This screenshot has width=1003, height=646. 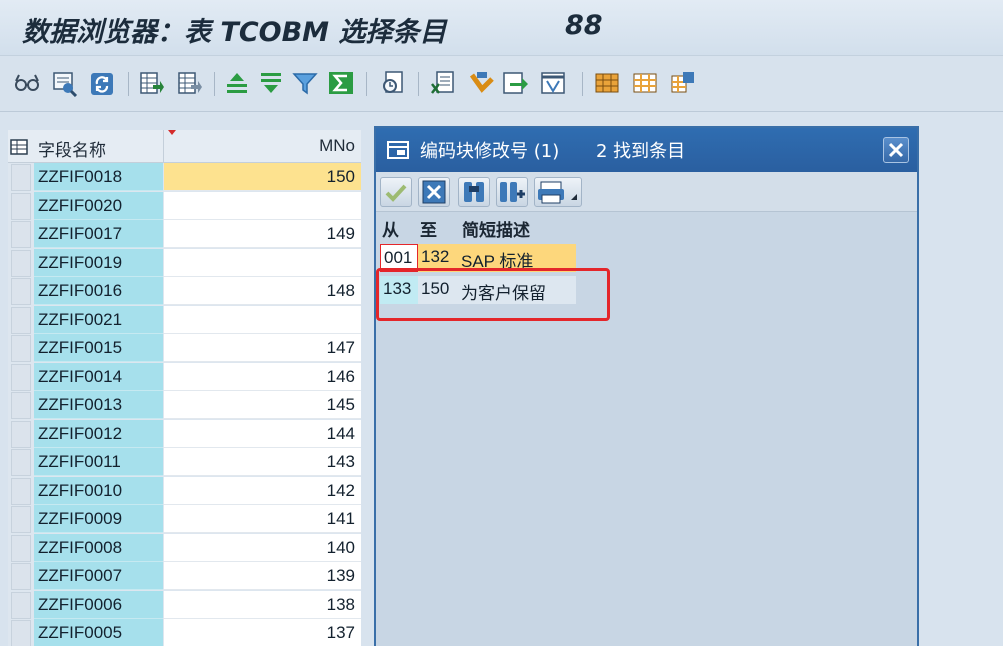 I want to click on field-name-cell: ZZFIF0013, so click(x=98, y=405).